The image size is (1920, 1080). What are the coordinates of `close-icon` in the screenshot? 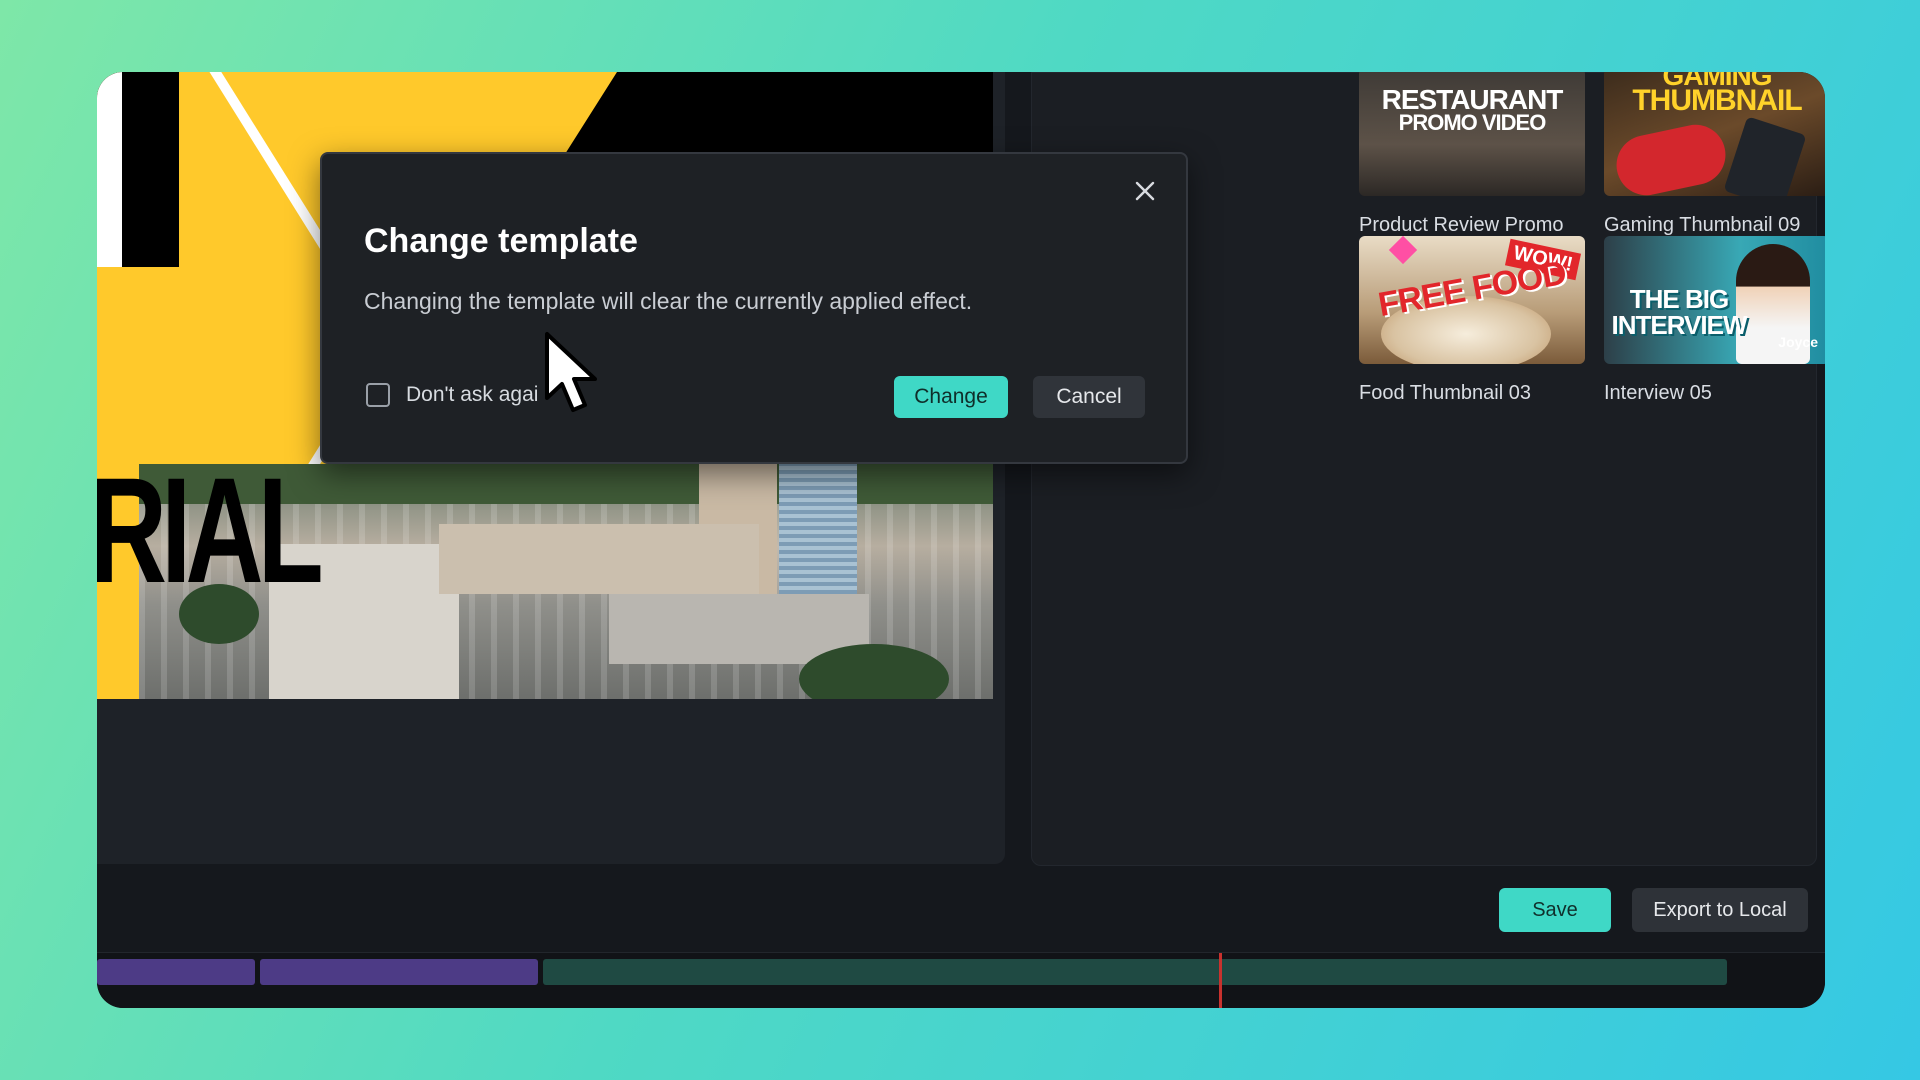 It's located at (1145, 191).